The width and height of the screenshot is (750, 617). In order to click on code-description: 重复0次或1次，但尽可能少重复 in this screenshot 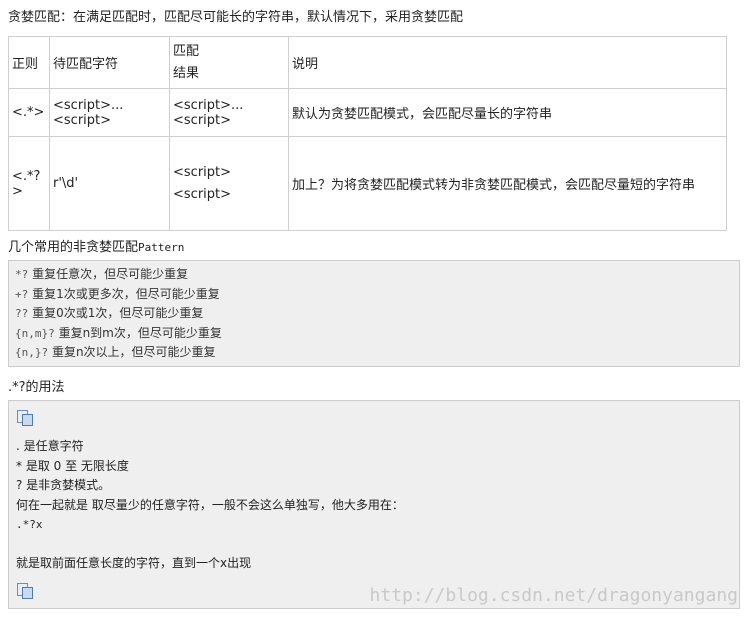, I will do `click(116, 313)`.